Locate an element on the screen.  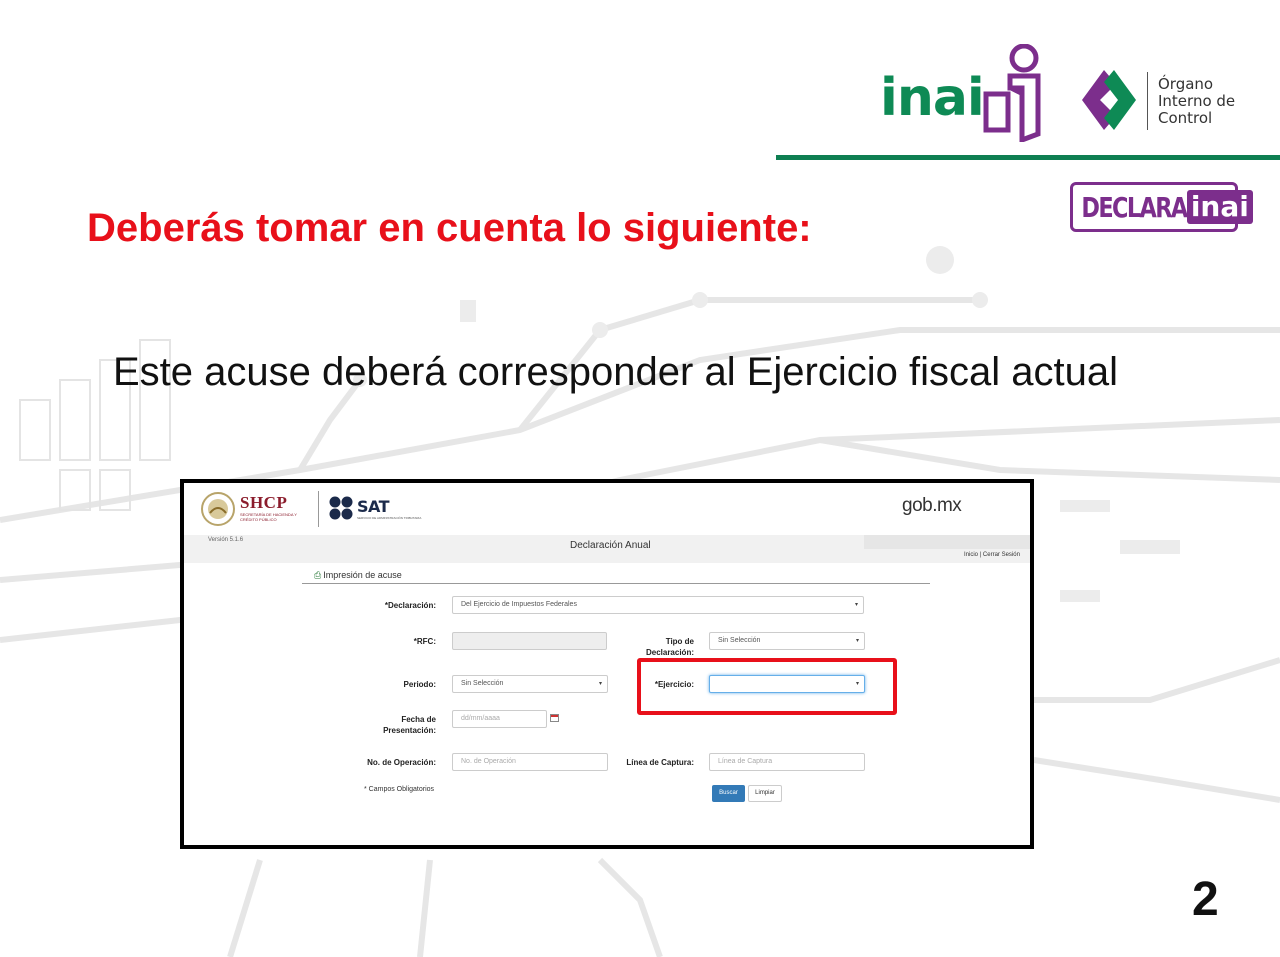
slide-heading: Deberás tomar en cuenta lo siguiente: is located at coordinates (449, 228).